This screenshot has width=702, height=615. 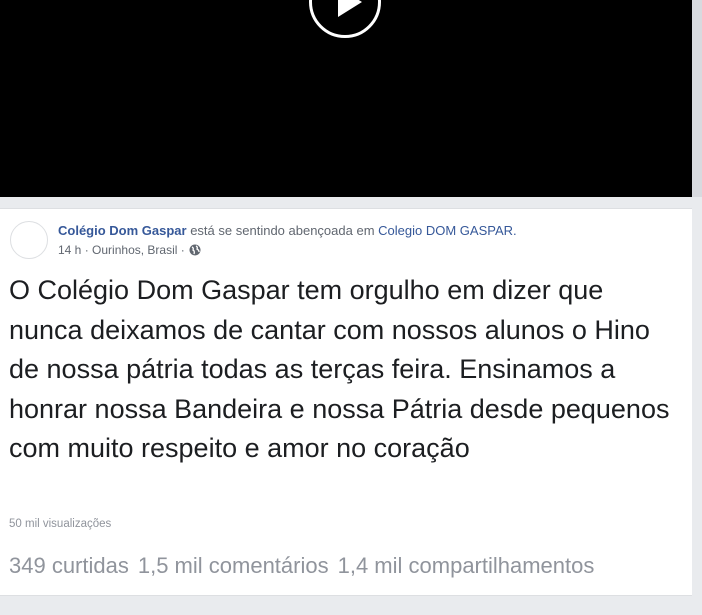 I want to click on globe-icon, so click(x=195, y=250).